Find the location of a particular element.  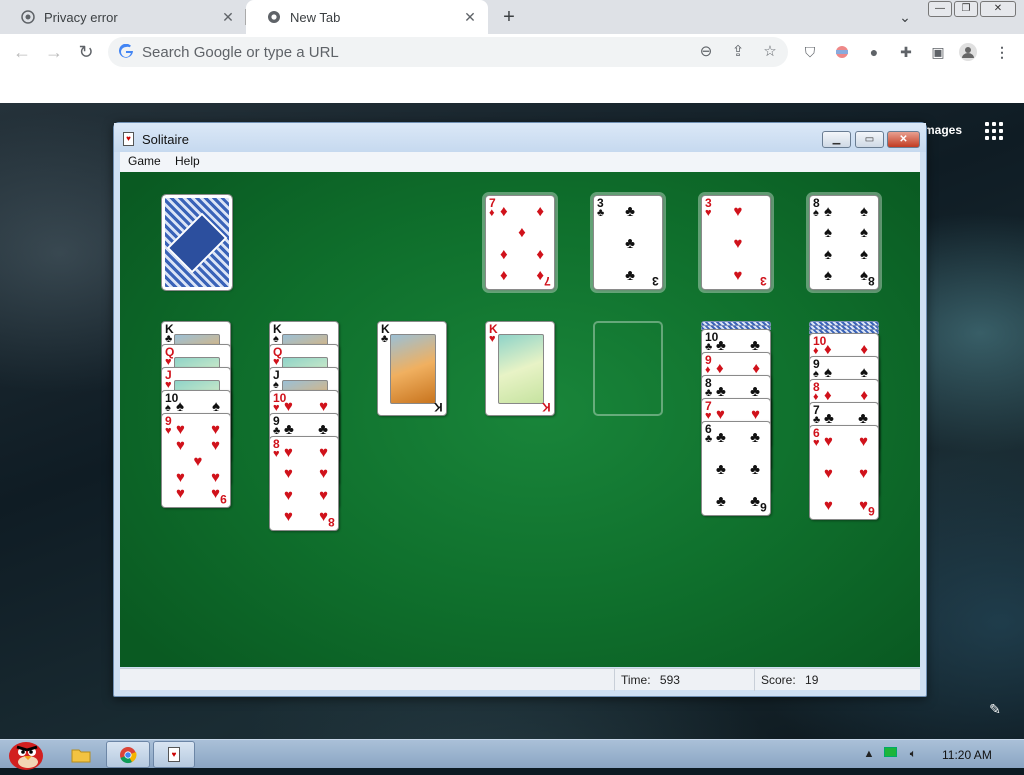

card-pips: ♥ ♥ ♥ ♥ ♥ ♥ is located at coordinates (846, 473).